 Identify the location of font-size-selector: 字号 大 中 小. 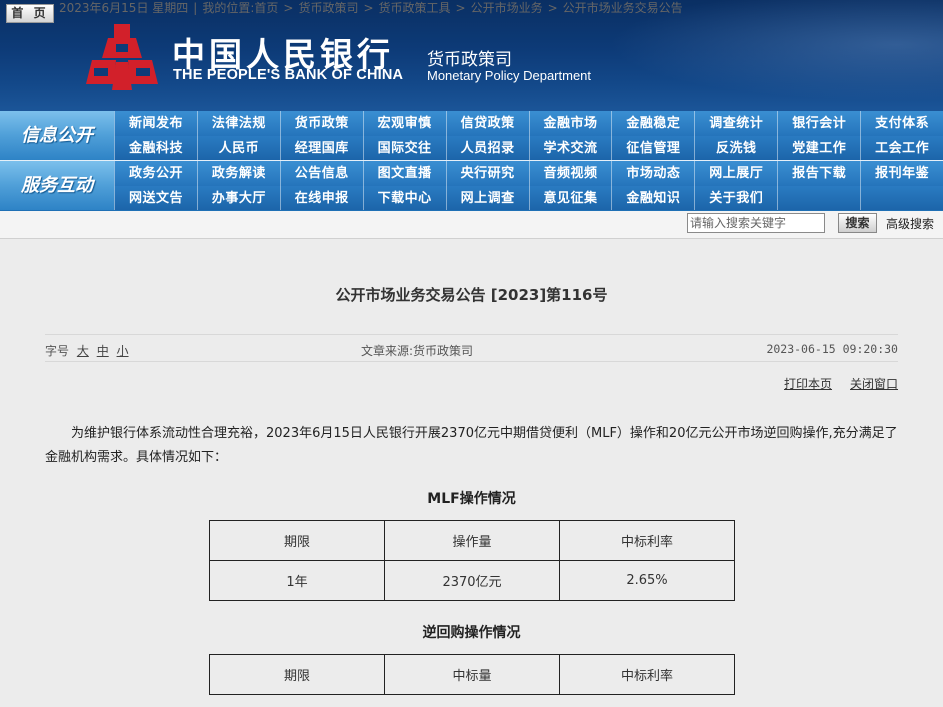
(87, 350).